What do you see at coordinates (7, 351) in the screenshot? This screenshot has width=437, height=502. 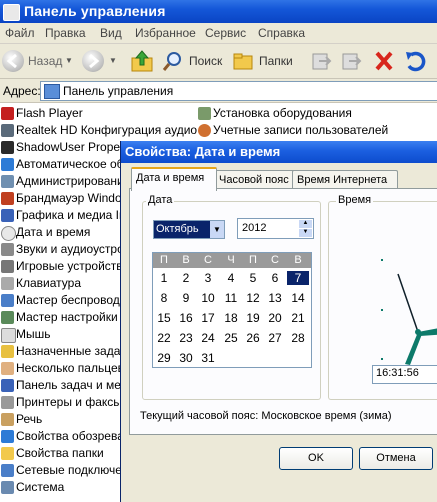 I see `scheduled-tasks-icon` at bounding box center [7, 351].